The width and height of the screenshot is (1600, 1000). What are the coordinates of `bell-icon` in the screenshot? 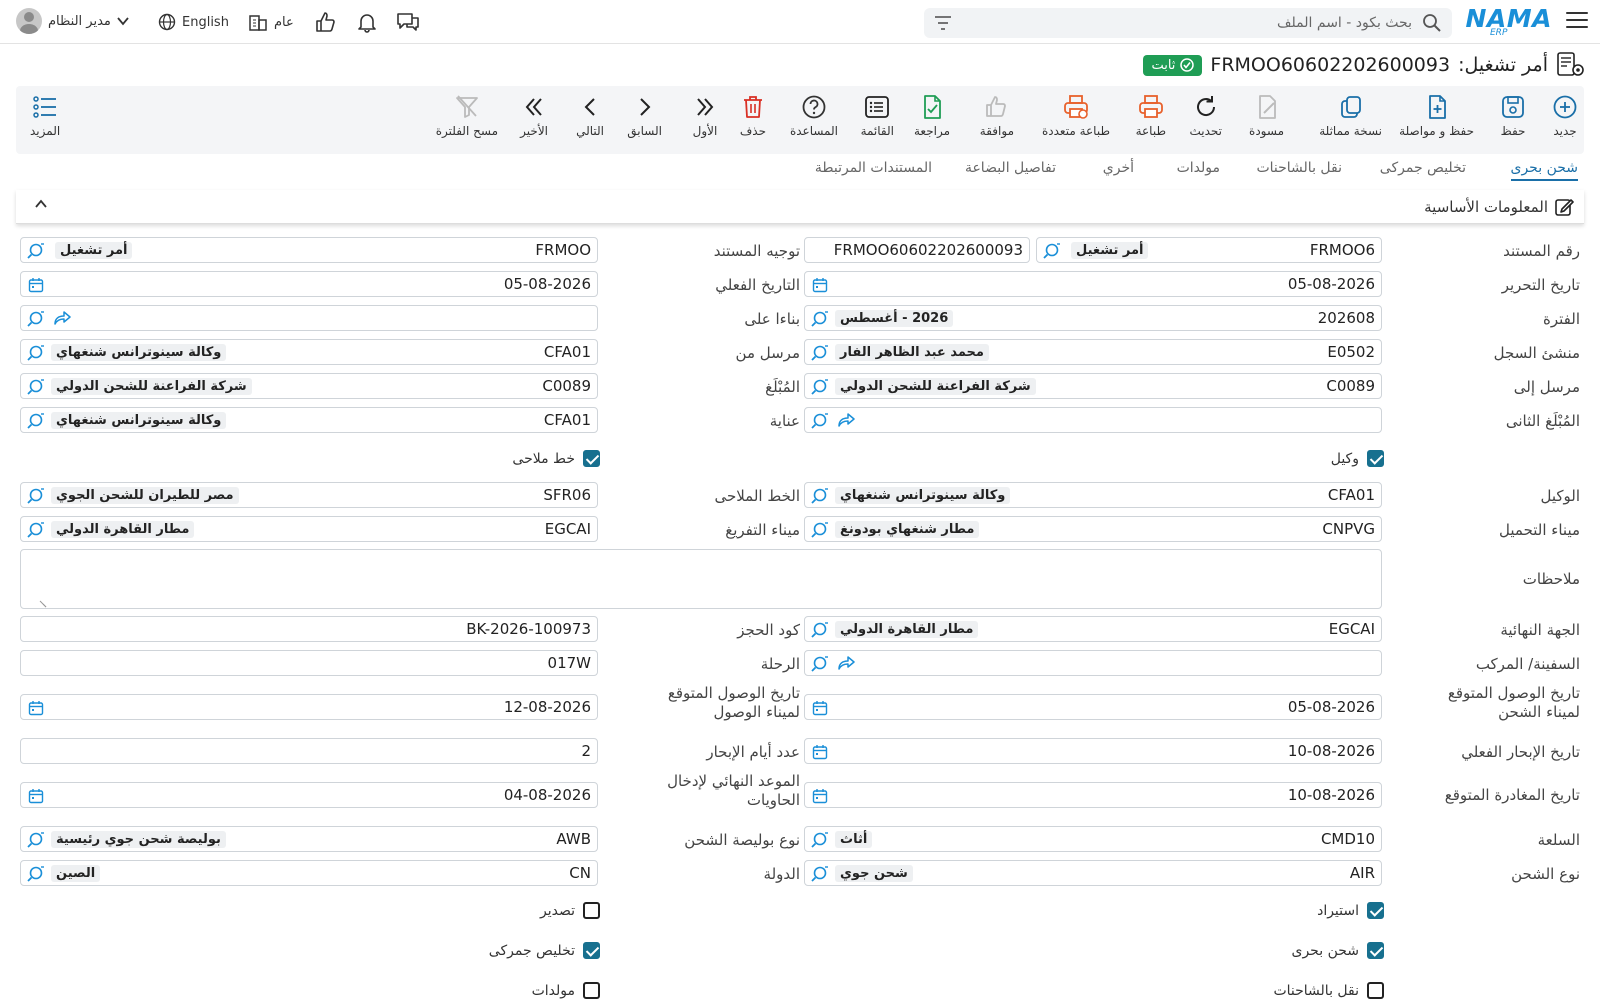 It's located at (367, 22).